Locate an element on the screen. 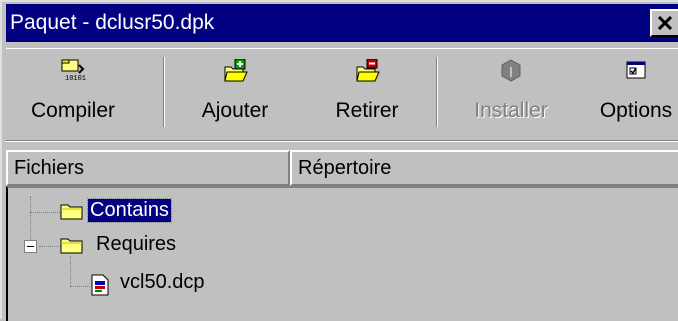 The height and width of the screenshot is (321, 678). close-button is located at coordinates (664, 23).